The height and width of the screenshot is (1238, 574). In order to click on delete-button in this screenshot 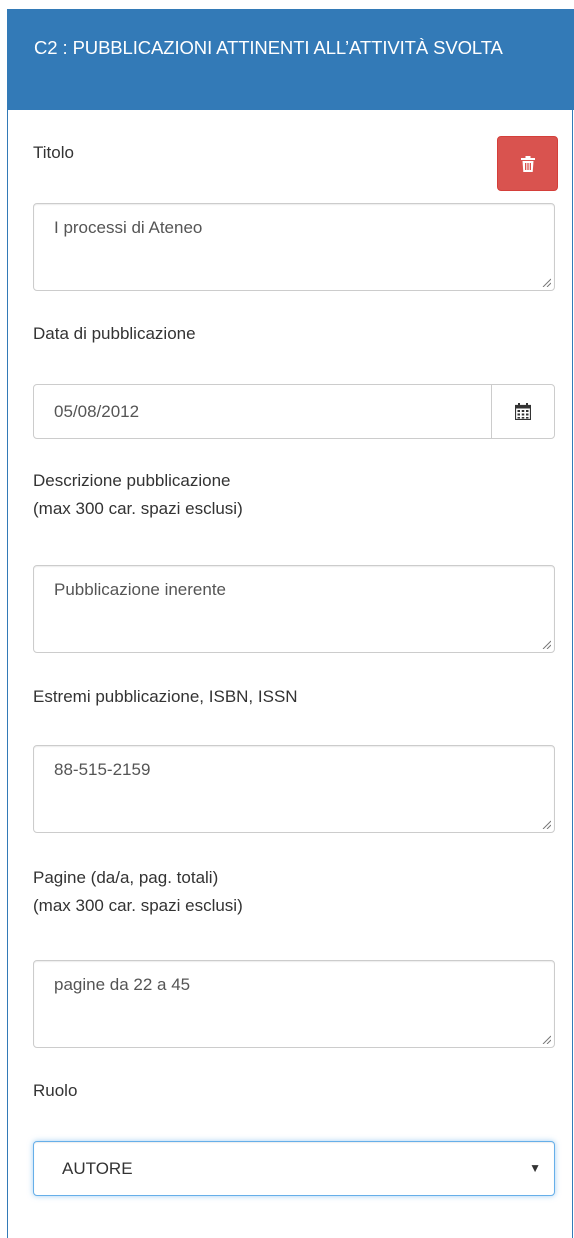, I will do `click(527, 163)`.